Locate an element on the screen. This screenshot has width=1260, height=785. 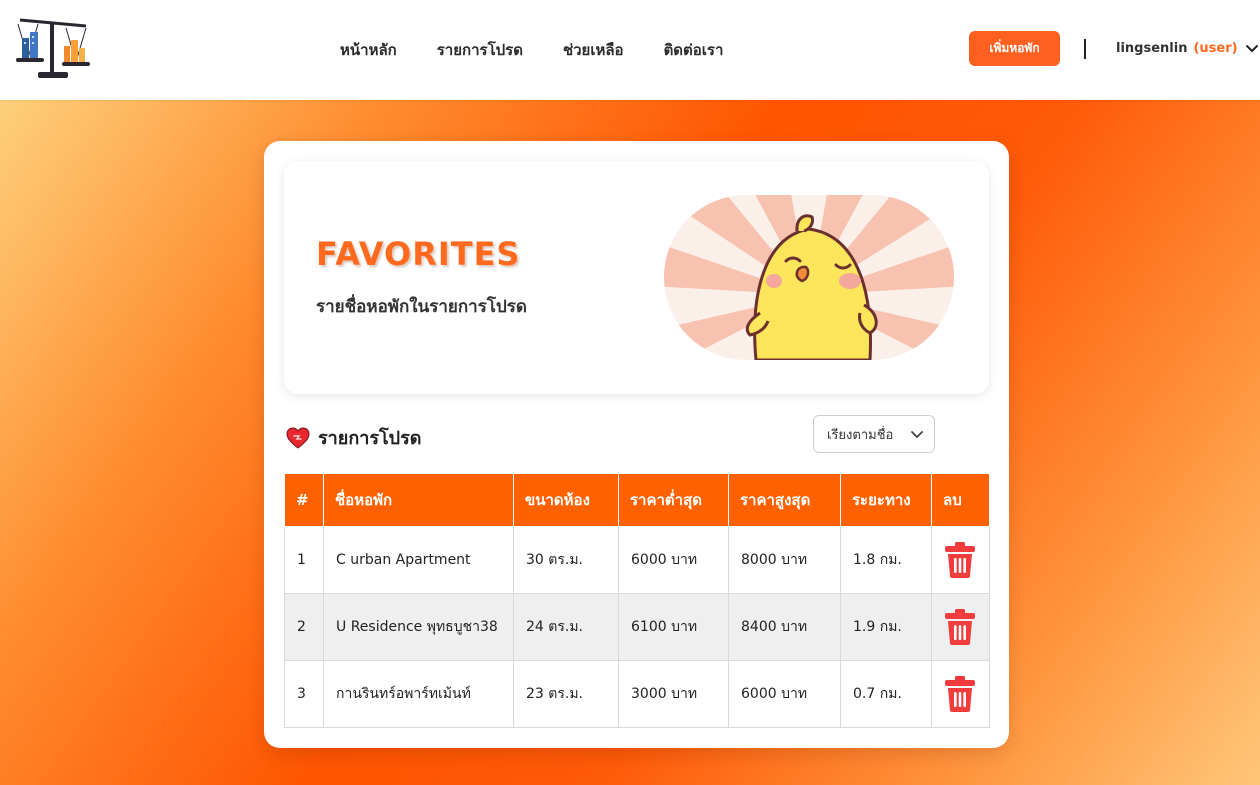
col-header-size: ขนาดห้อง is located at coordinates (566, 500).